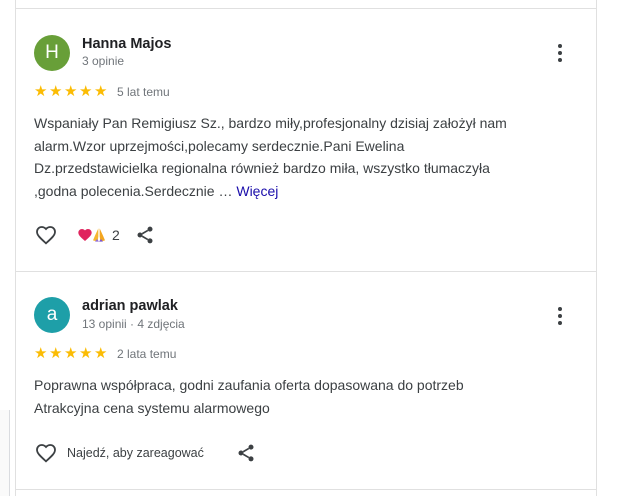 The width and height of the screenshot is (629, 496). I want to click on rating-row: ★ ★ ★ ★ ★ 5 lat temu, so click(102, 91).